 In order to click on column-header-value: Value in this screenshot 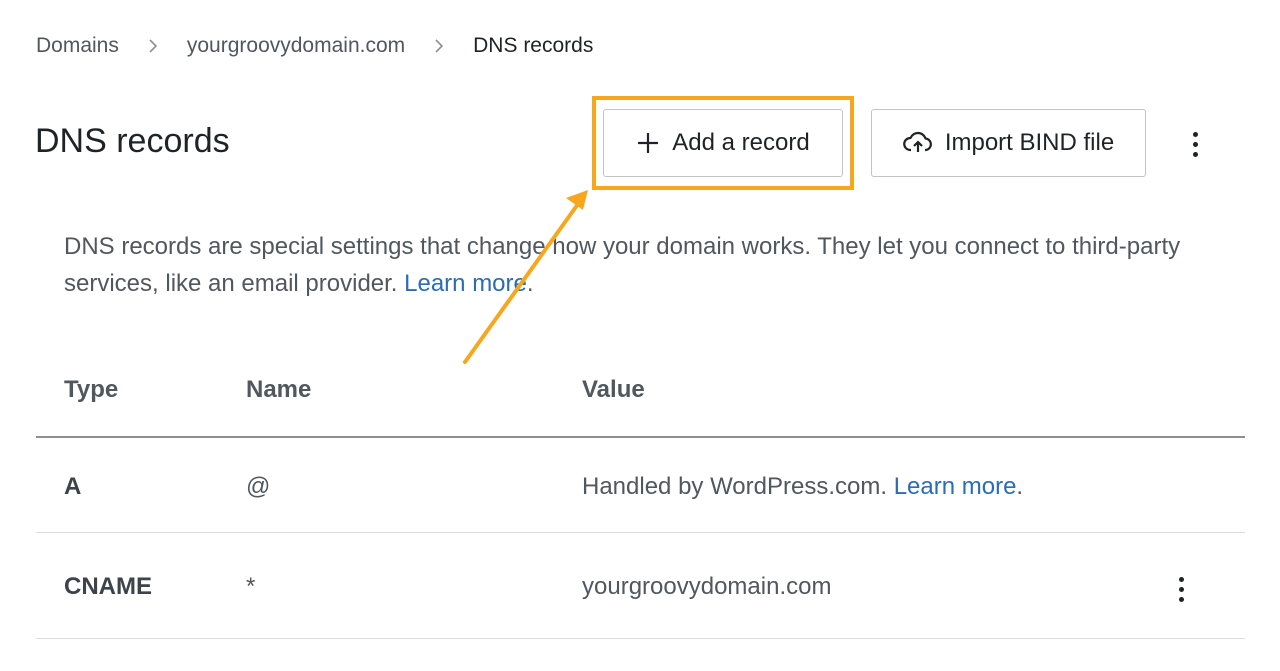, I will do `click(613, 389)`.